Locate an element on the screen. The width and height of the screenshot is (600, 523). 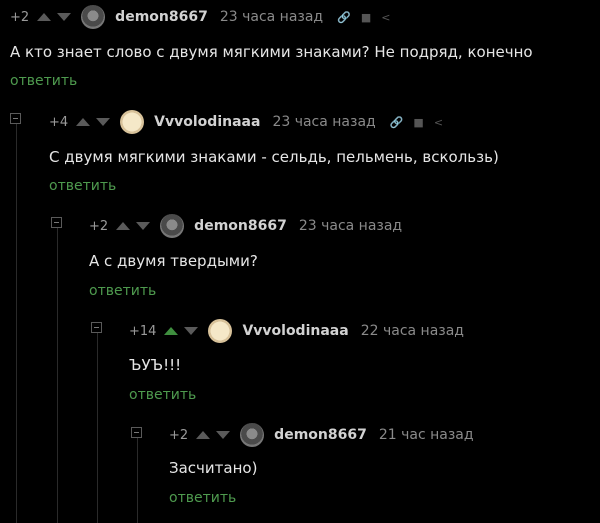
comment-meta: +2 demon8667 21 час назад is located at coordinates (328, 435).